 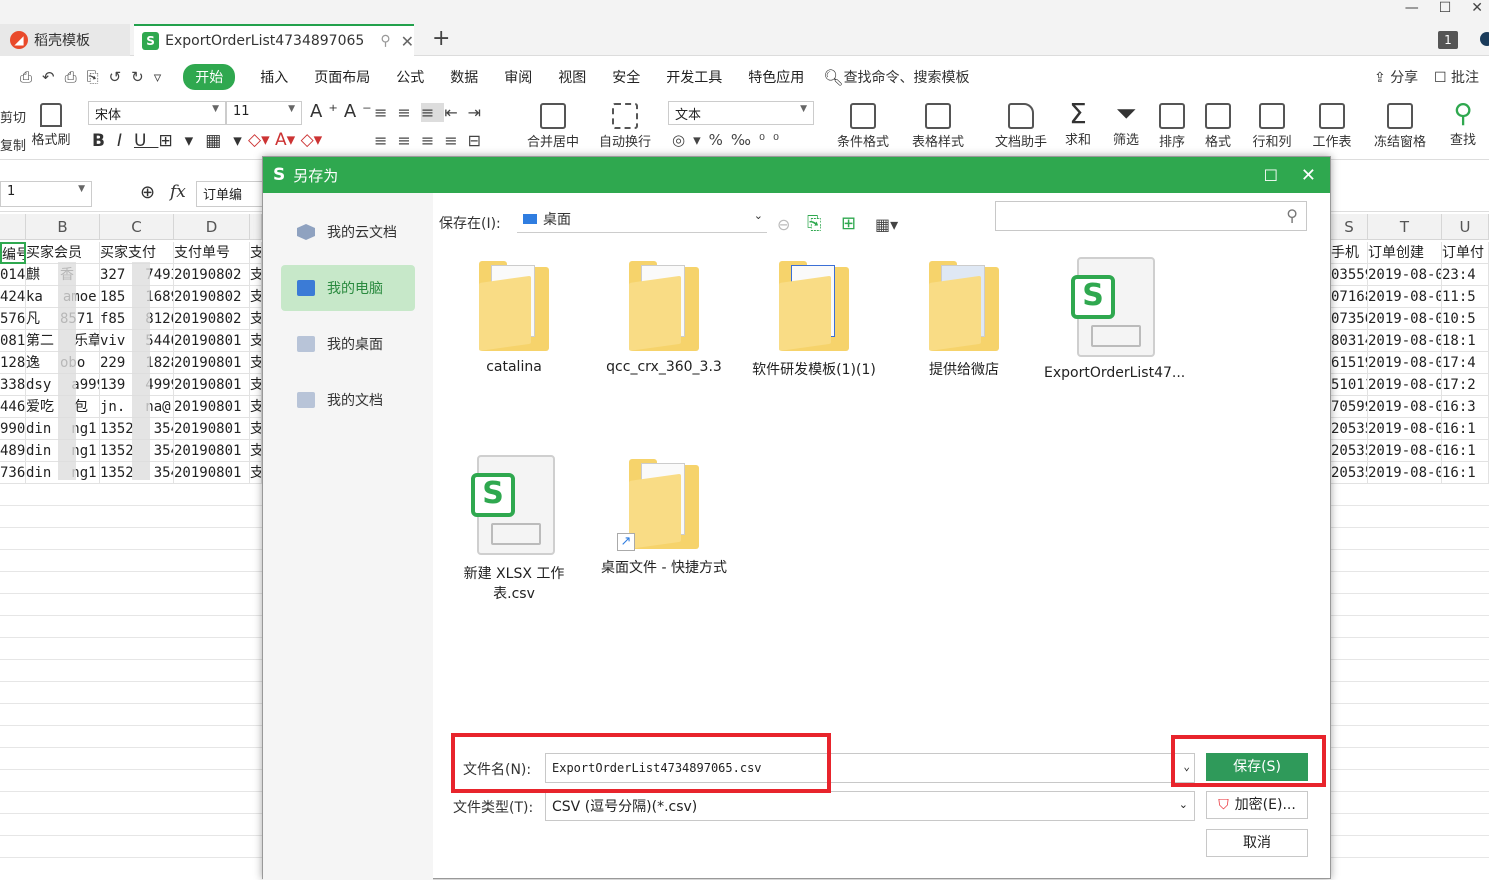 What do you see at coordinates (1349, 319) in the screenshot?
I see `cell: 07350` at bounding box center [1349, 319].